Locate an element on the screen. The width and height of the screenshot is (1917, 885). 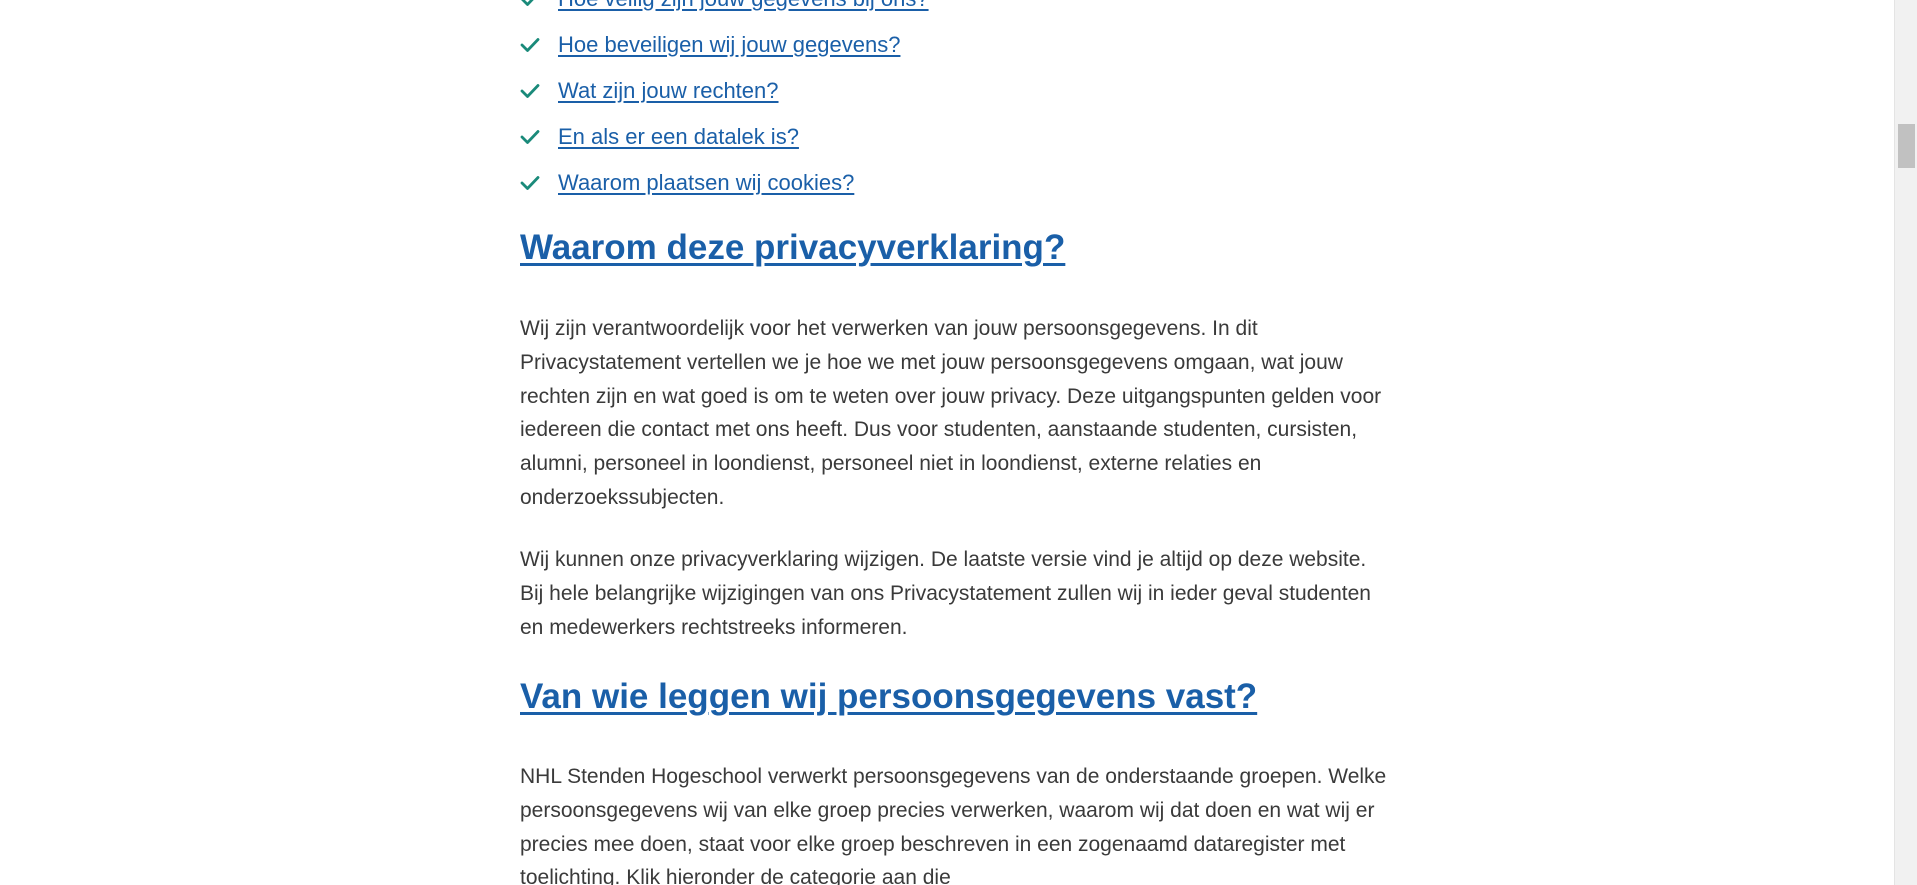
toc-link-datalek: En als er een datalek is? is located at coordinates (678, 137).